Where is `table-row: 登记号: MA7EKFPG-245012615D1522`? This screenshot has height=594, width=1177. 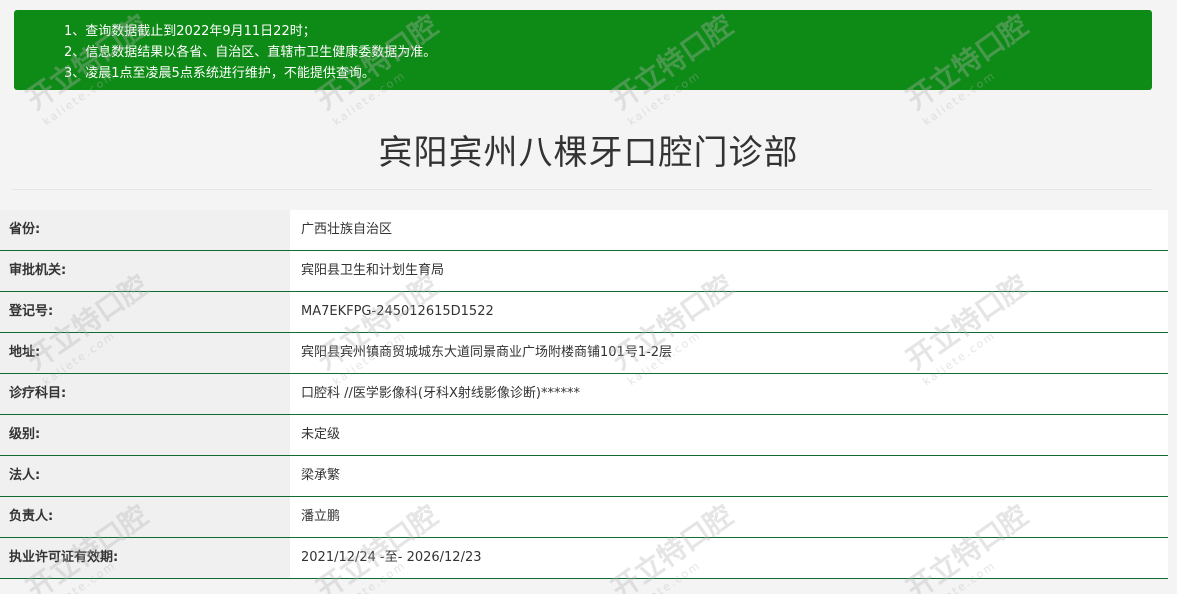 table-row: 登记号: MA7EKFPG-245012615D1522 is located at coordinates (584, 312).